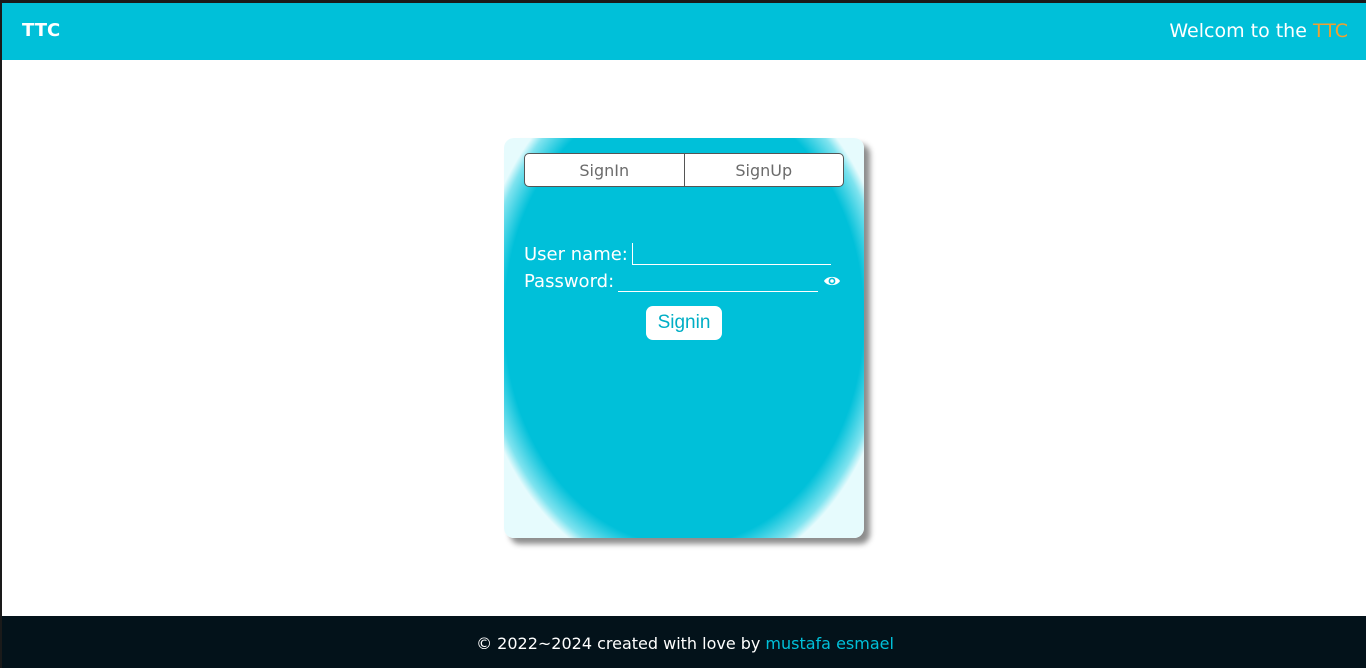 This screenshot has width=1366, height=668. I want to click on username-label: User name:, so click(576, 254).